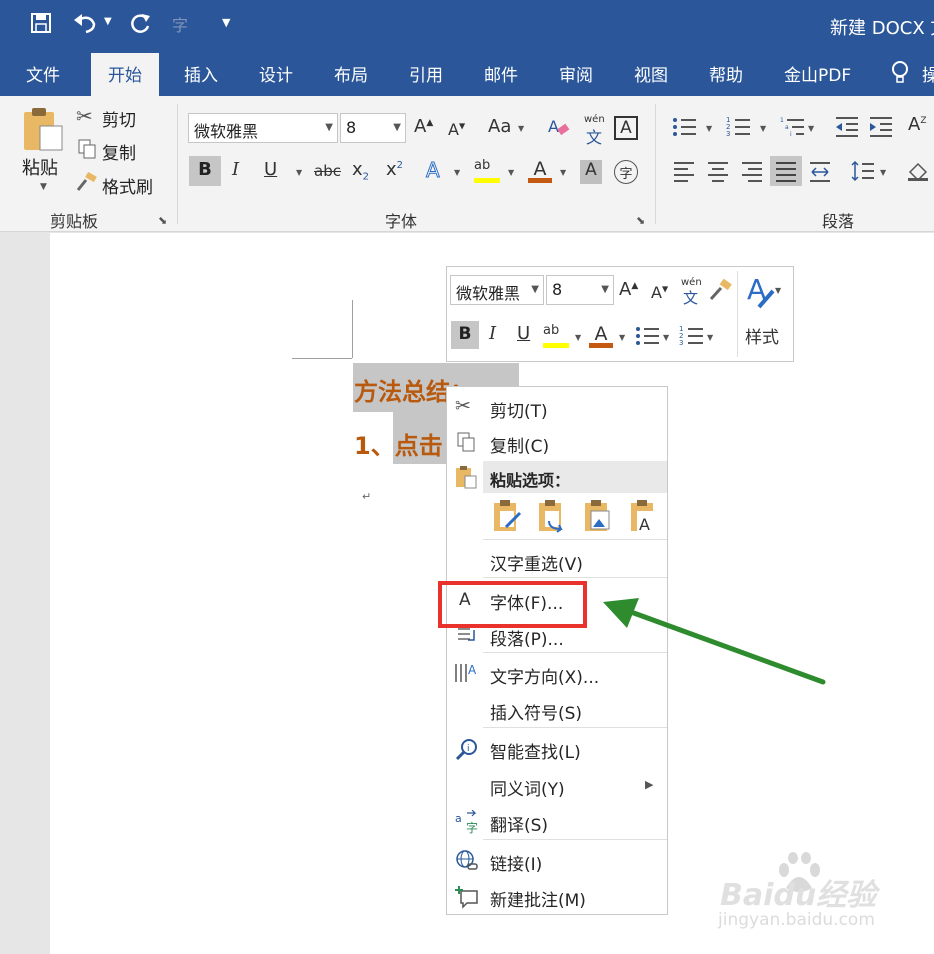 The width and height of the screenshot is (934, 954). Describe the element at coordinates (426, 73) in the screenshot. I see `tab-references: 引用` at that location.